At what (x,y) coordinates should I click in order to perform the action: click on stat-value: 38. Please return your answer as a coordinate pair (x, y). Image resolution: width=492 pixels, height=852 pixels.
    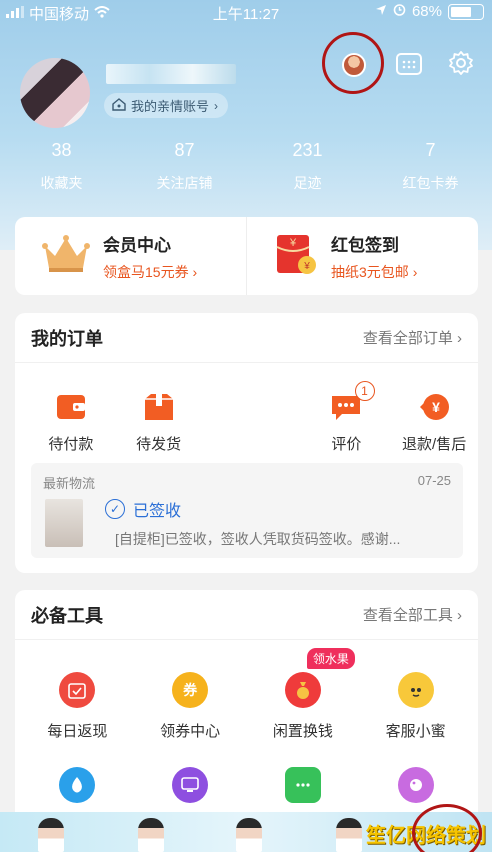
    Looking at the image, I should click on (61, 150).